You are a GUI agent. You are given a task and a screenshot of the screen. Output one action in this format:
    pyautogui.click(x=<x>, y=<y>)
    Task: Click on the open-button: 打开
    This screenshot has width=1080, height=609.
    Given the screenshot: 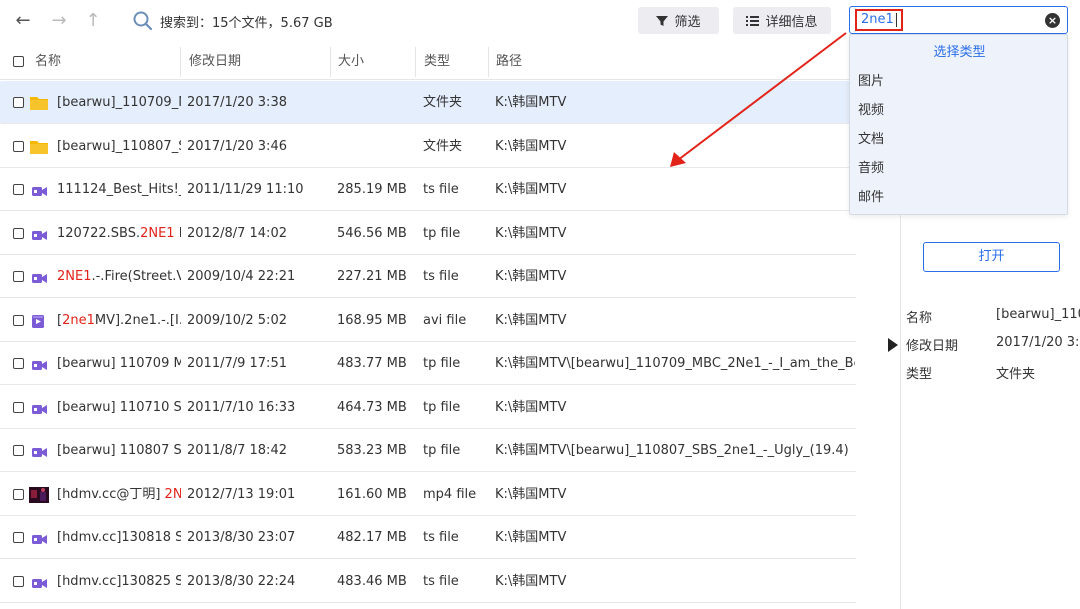 What is the action you would take?
    pyautogui.click(x=991, y=257)
    